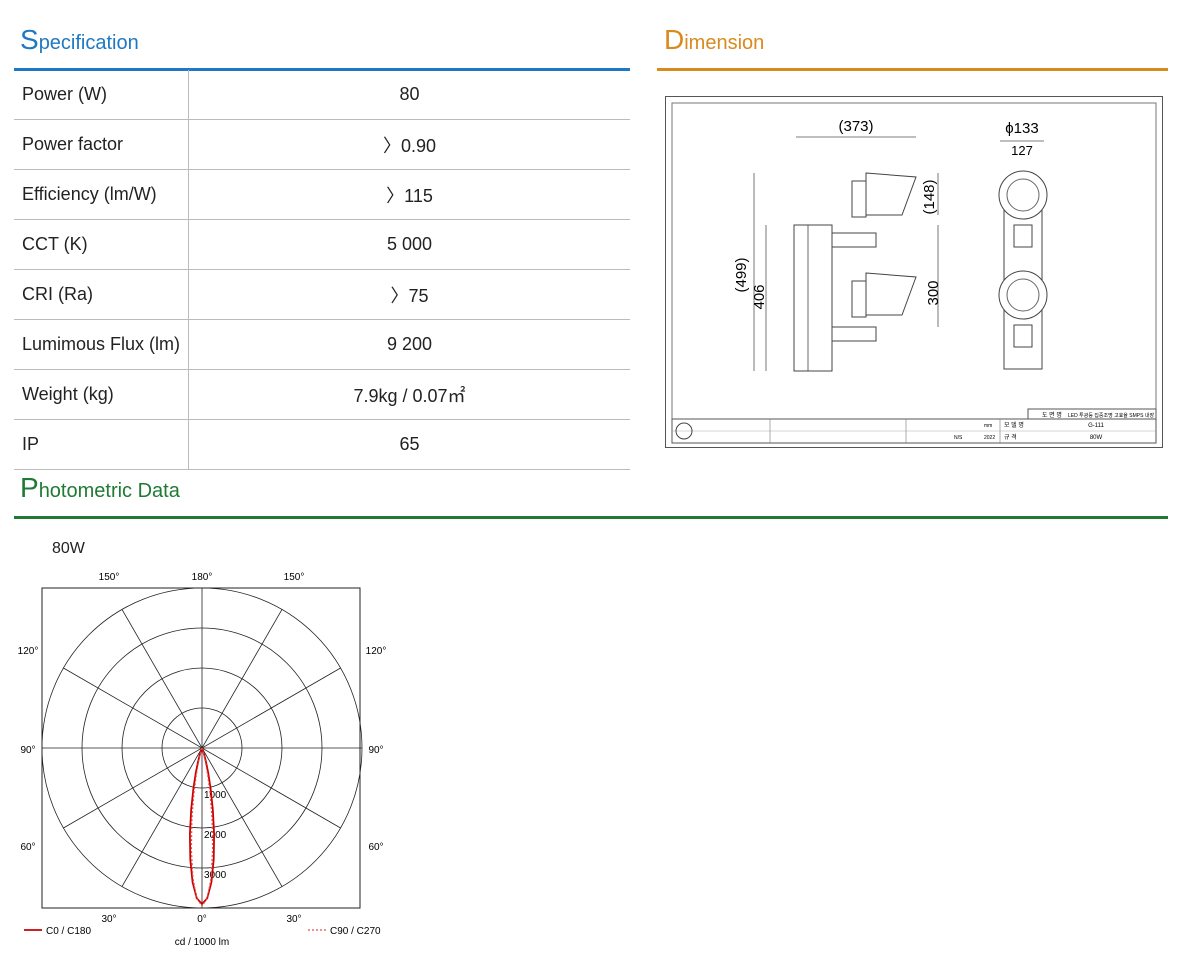  Describe the element at coordinates (101, 194) in the screenshot. I see `spec-label: Efficiency (lm/W)` at that location.